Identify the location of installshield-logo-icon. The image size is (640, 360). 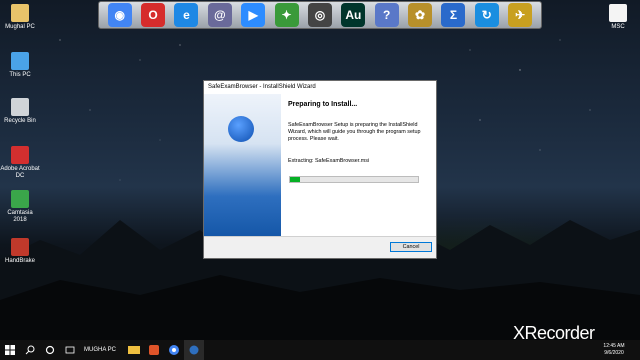
(241, 129).